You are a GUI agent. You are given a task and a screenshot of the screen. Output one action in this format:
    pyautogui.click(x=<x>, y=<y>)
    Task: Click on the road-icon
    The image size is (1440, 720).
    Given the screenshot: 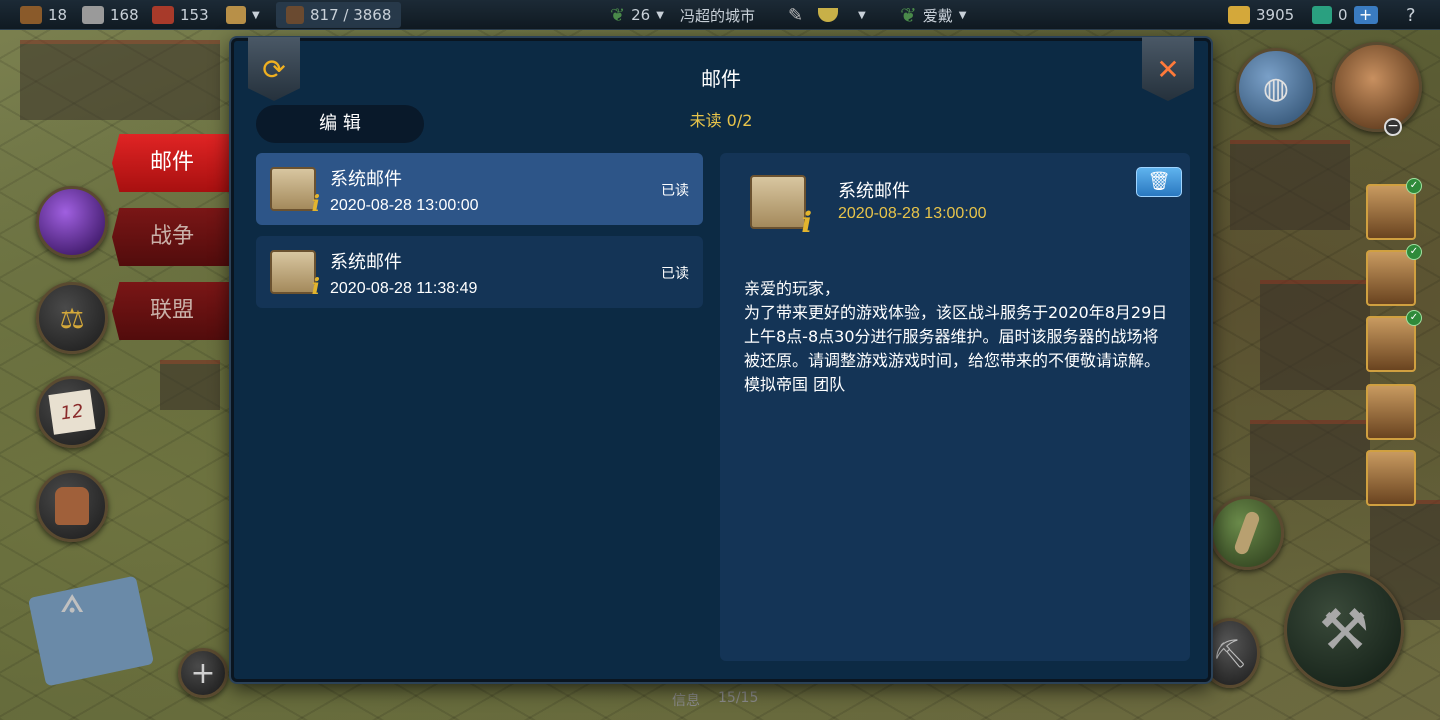 What is the action you would take?
    pyautogui.click(x=1247, y=533)
    